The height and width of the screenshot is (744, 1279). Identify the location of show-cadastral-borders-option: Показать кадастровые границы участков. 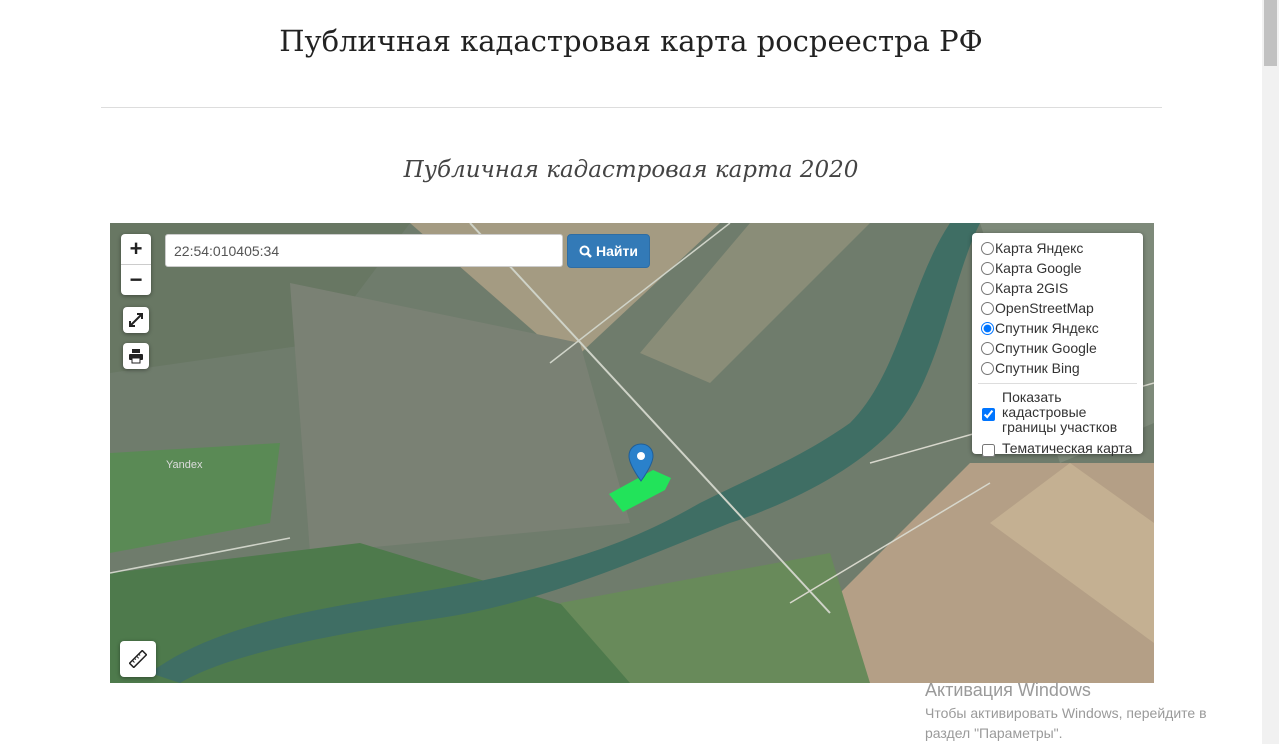
(1057, 412).